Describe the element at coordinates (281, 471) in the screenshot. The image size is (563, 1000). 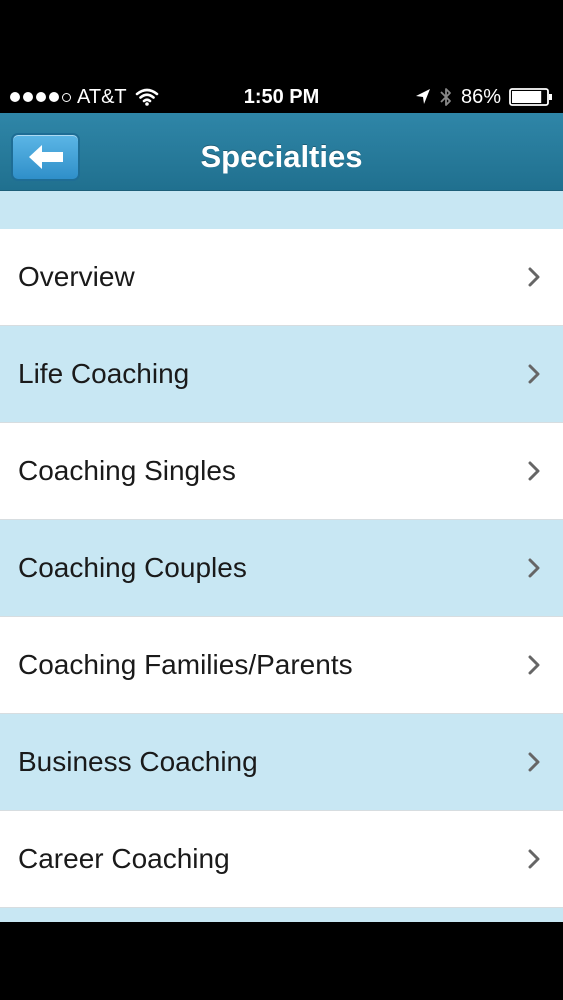
I see `list-item-coaching-singles: Coaching Singles` at that location.